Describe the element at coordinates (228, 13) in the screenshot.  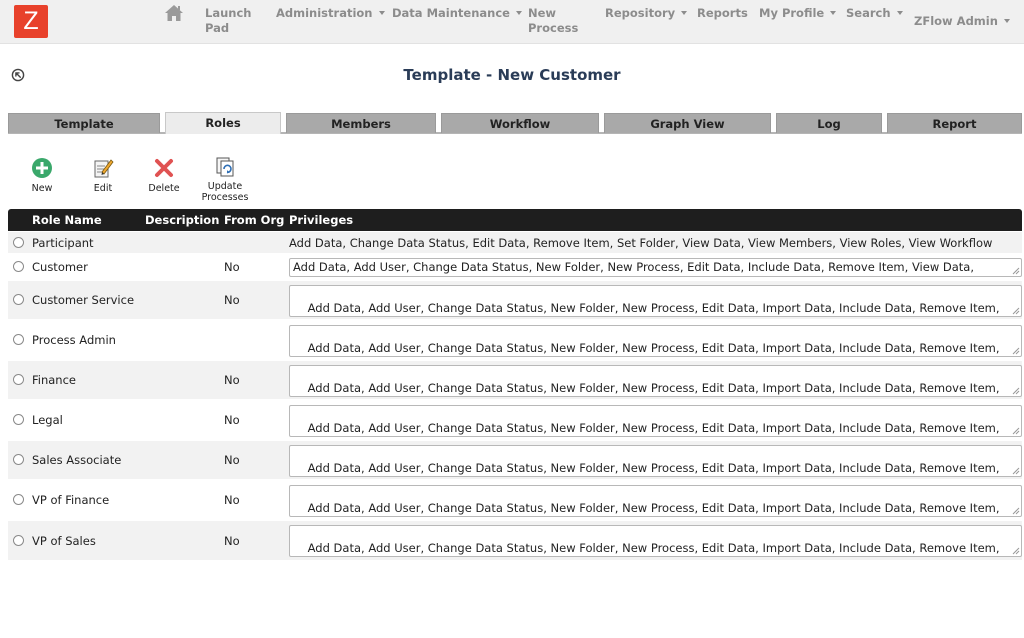
I see `nav-launch-pad-line1: Launch` at that location.